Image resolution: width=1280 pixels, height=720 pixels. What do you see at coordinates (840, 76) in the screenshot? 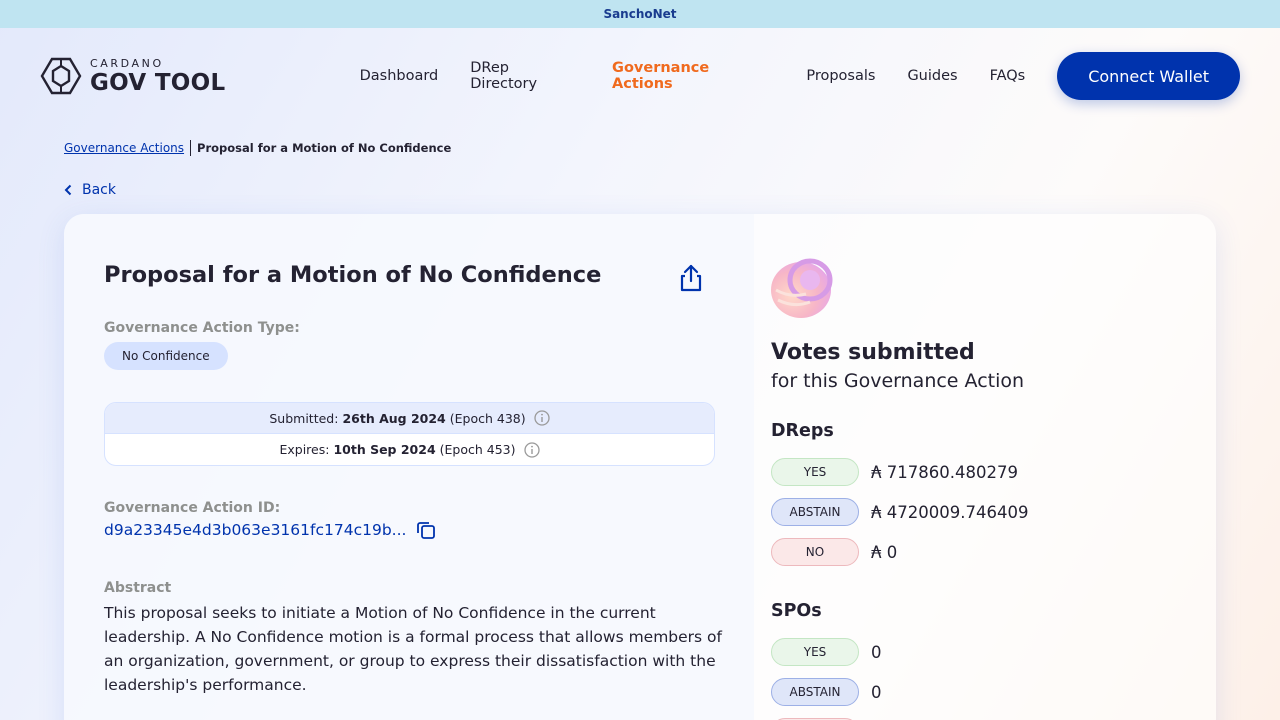
I see `nav-proposals: Proposals` at bounding box center [840, 76].